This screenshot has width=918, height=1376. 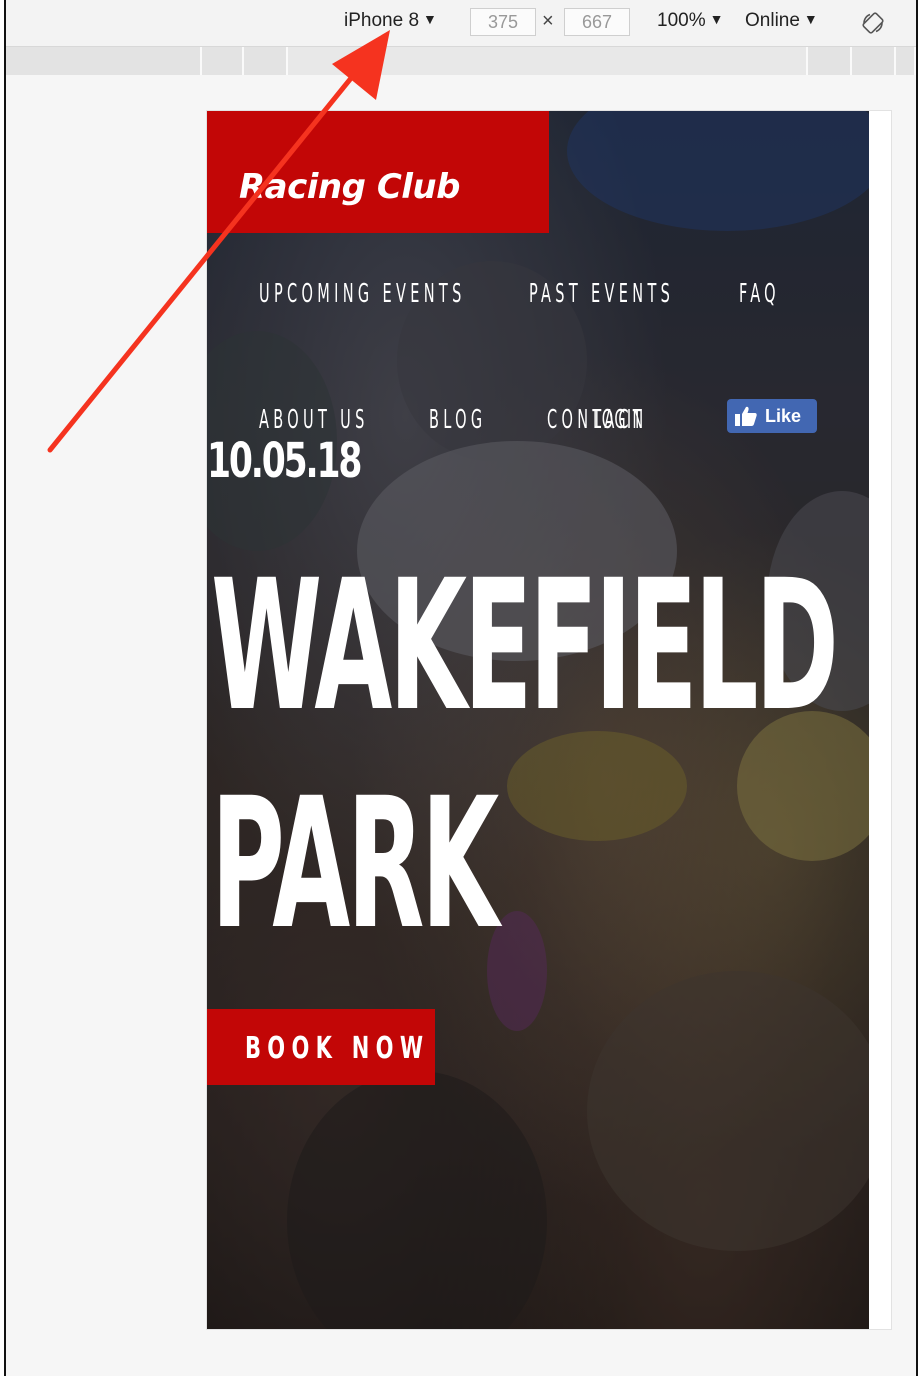 What do you see at coordinates (284, 461) in the screenshot?
I see `event-date: 10.05.18` at bounding box center [284, 461].